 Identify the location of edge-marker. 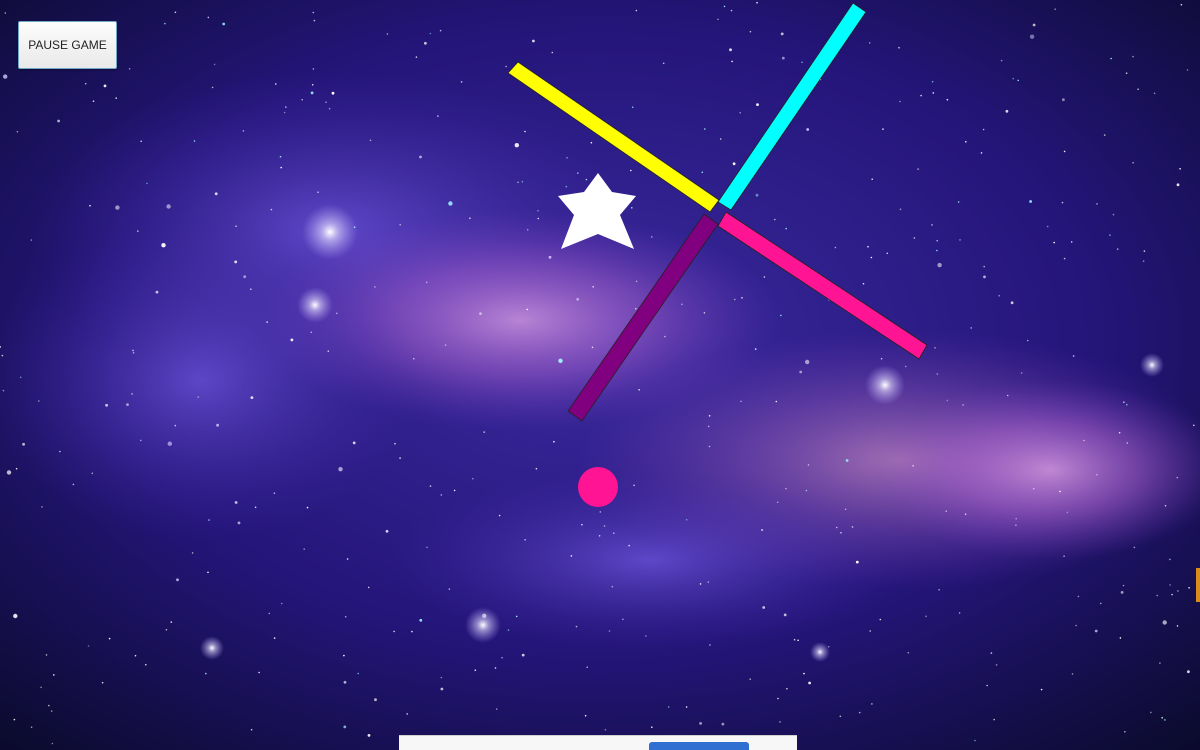
(1198, 585).